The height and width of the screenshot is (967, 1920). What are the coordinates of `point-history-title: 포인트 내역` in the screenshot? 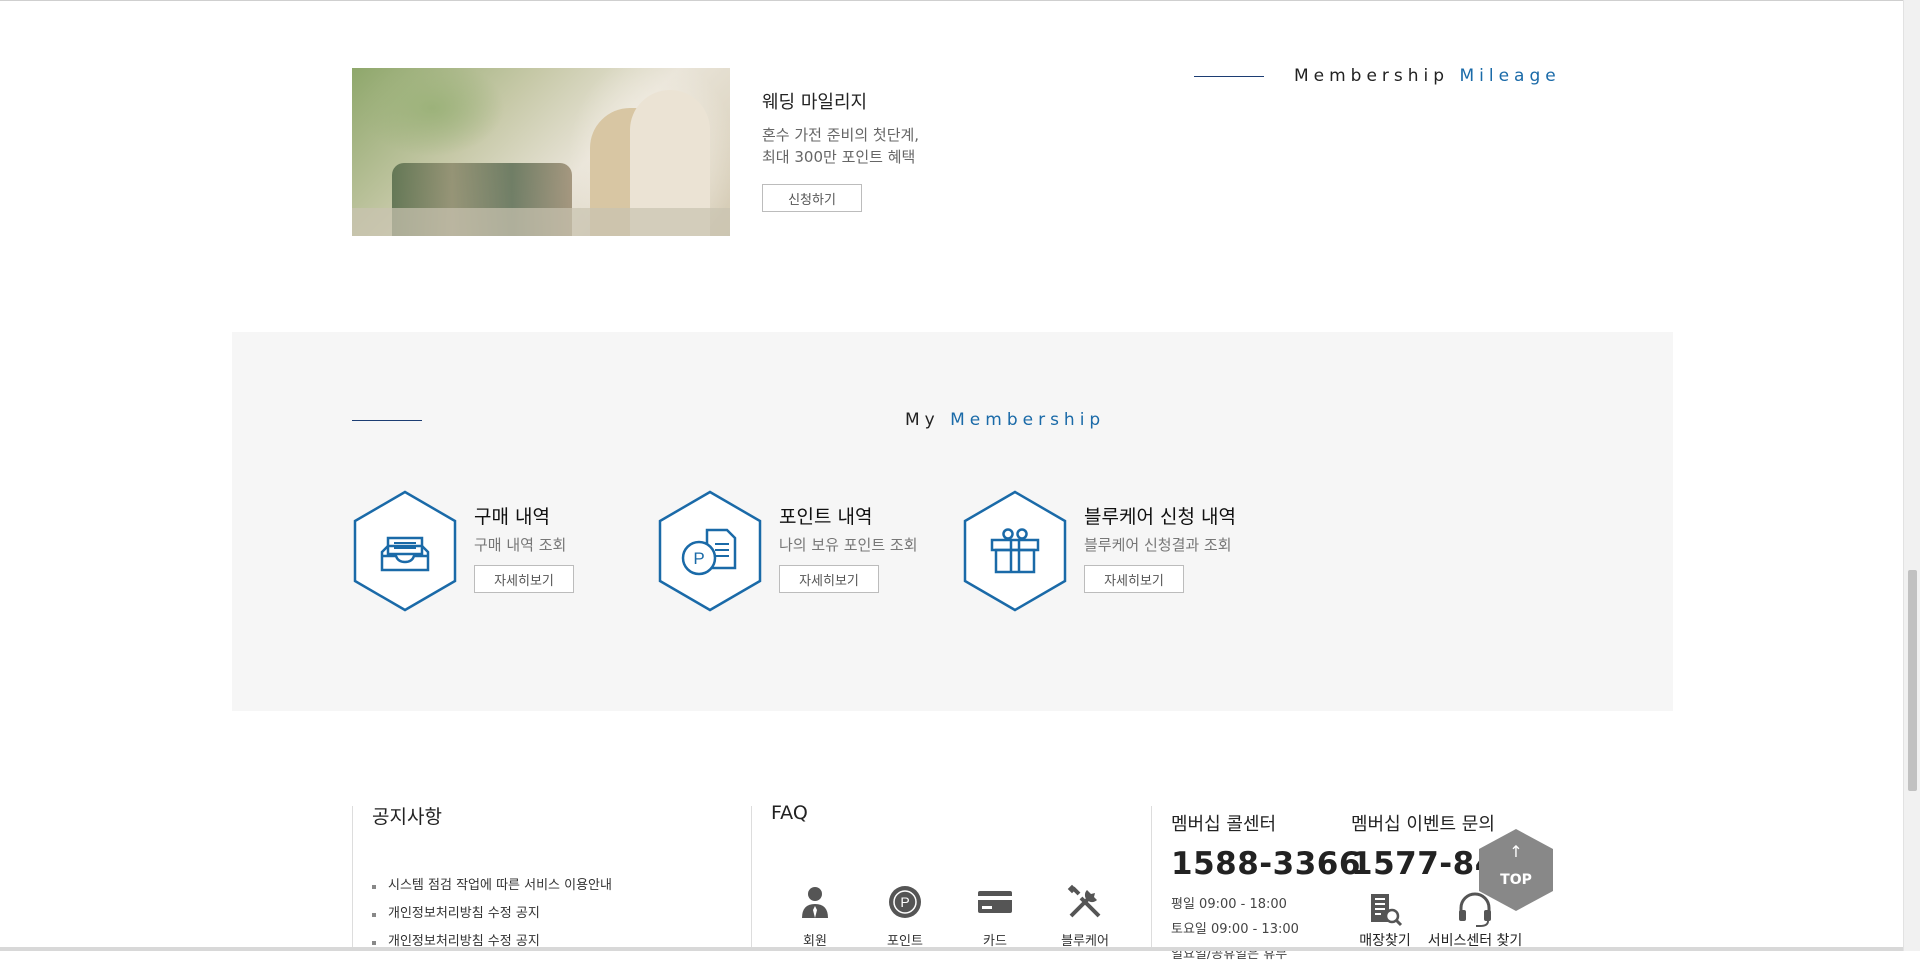 It's located at (826, 517).